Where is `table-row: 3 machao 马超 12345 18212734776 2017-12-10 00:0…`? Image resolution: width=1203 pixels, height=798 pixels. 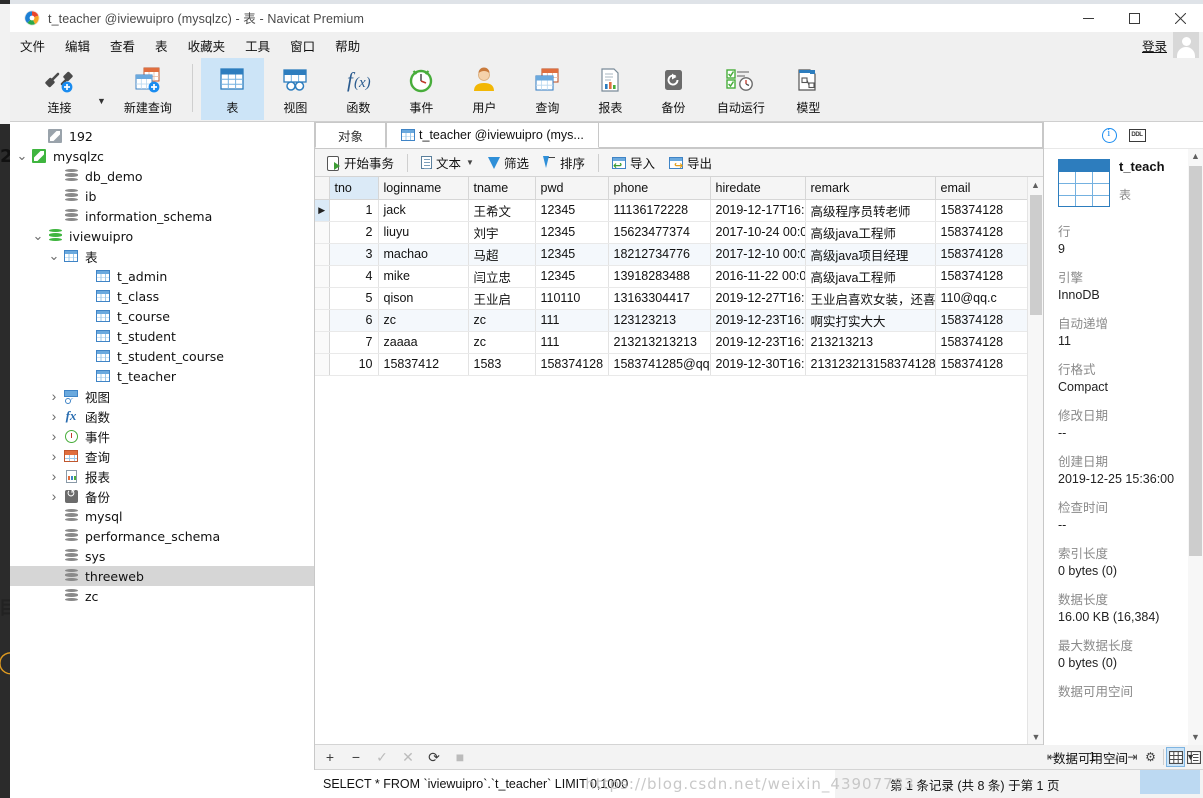
table-row: 3 machao 马超 12345 18212734776 2017-12-10 00:0… is located at coordinates (671, 254).